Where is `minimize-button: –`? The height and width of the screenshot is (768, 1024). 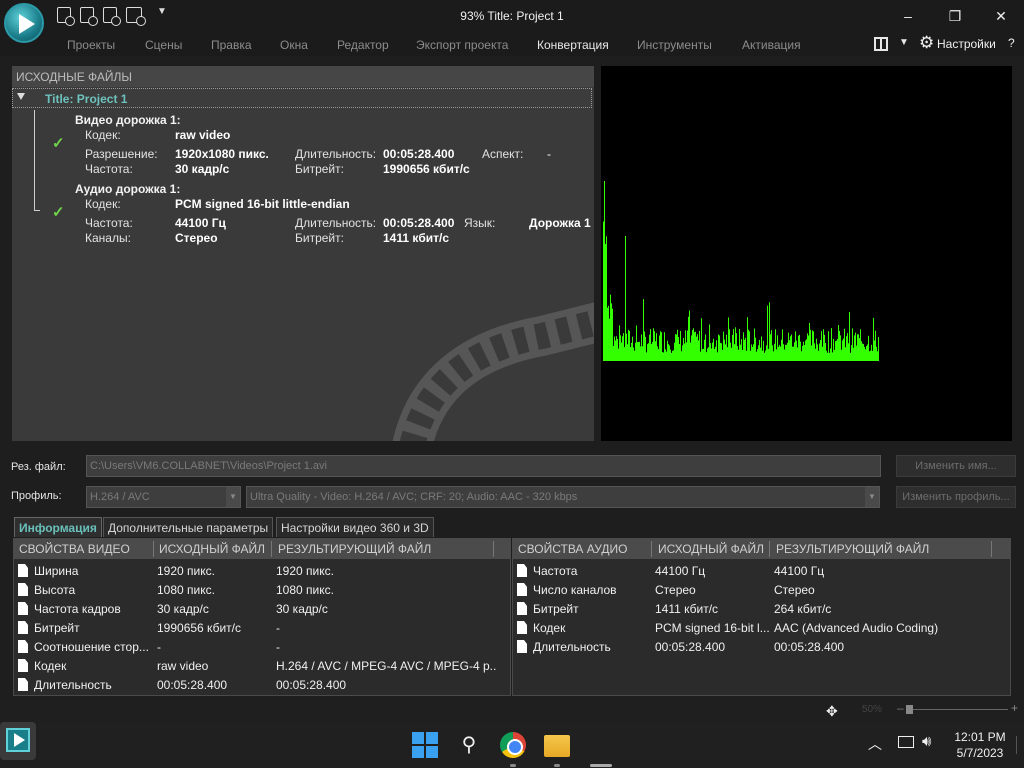
minimize-button: – is located at coordinates (908, 16).